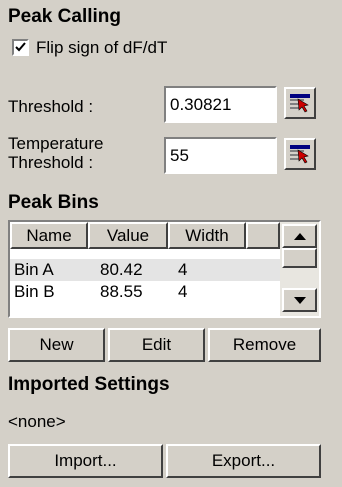  I want to click on temp-threshold-label-2: Threshold :, so click(51, 162).